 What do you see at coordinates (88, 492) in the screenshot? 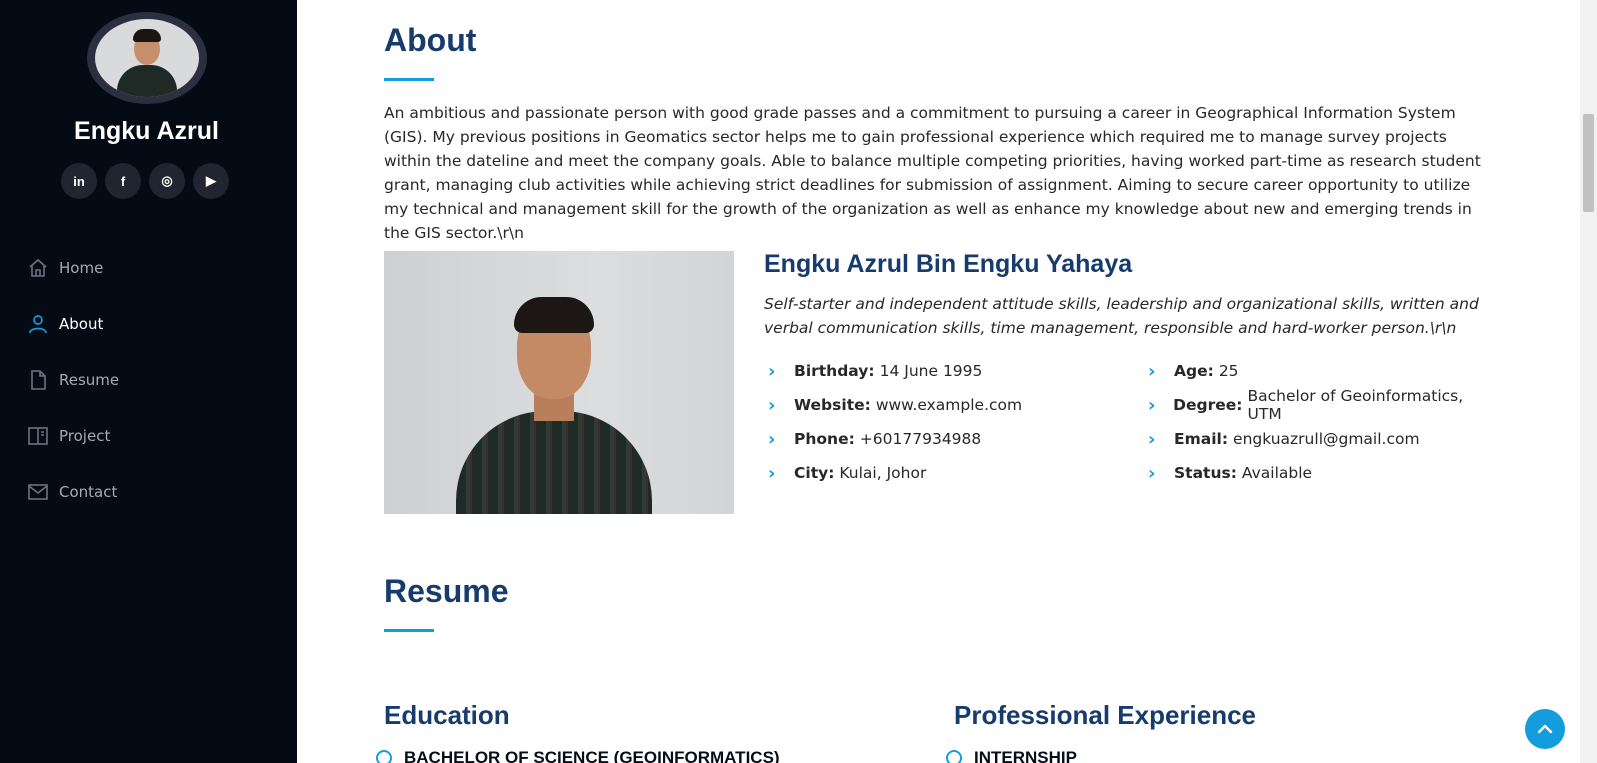
I see `nav-label-contact: Contact` at bounding box center [88, 492].